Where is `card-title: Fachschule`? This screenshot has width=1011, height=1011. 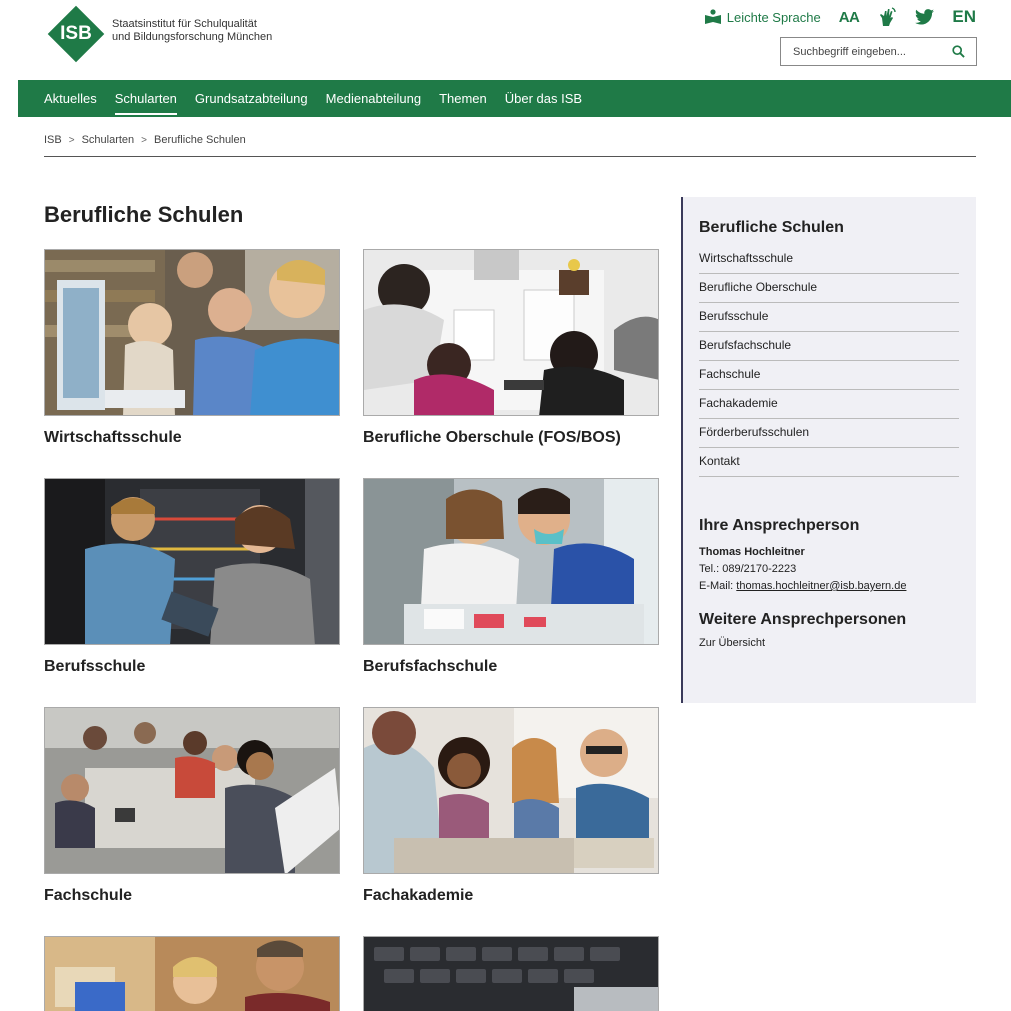
card-title: Fachschule is located at coordinates (192, 896).